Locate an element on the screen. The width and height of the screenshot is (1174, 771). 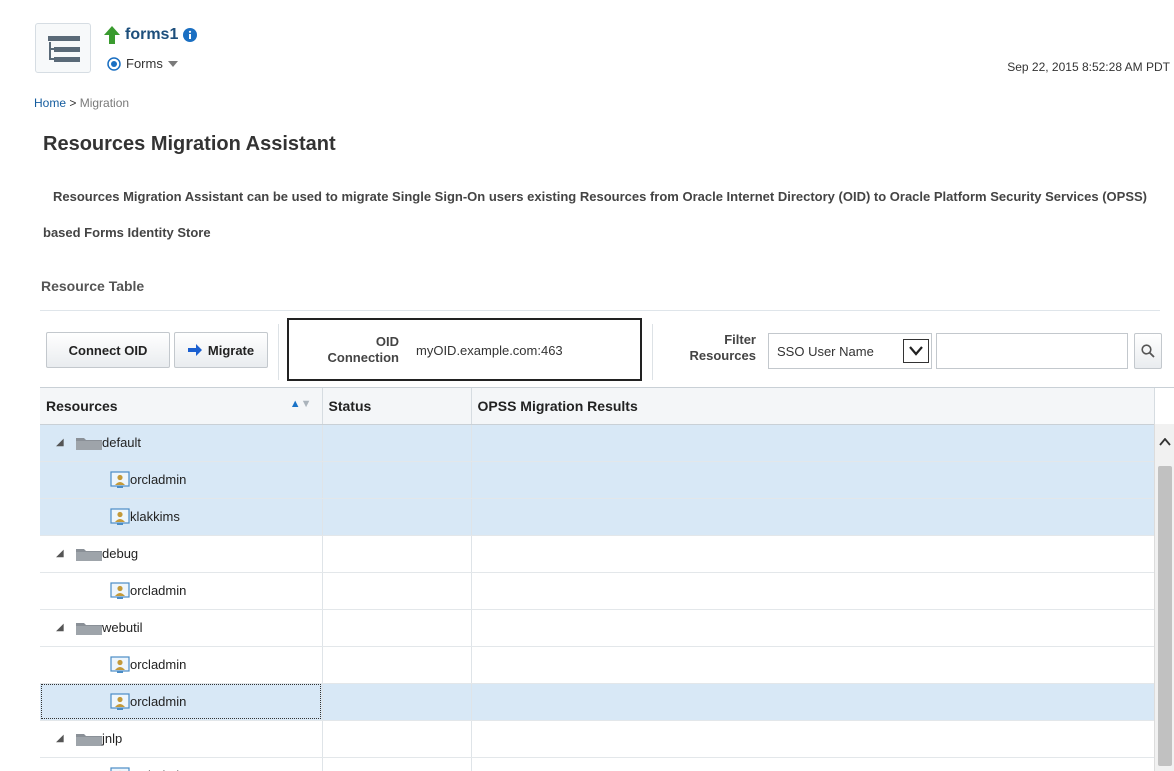
tree-node: ◢ webutil is located at coordinates (181, 628).